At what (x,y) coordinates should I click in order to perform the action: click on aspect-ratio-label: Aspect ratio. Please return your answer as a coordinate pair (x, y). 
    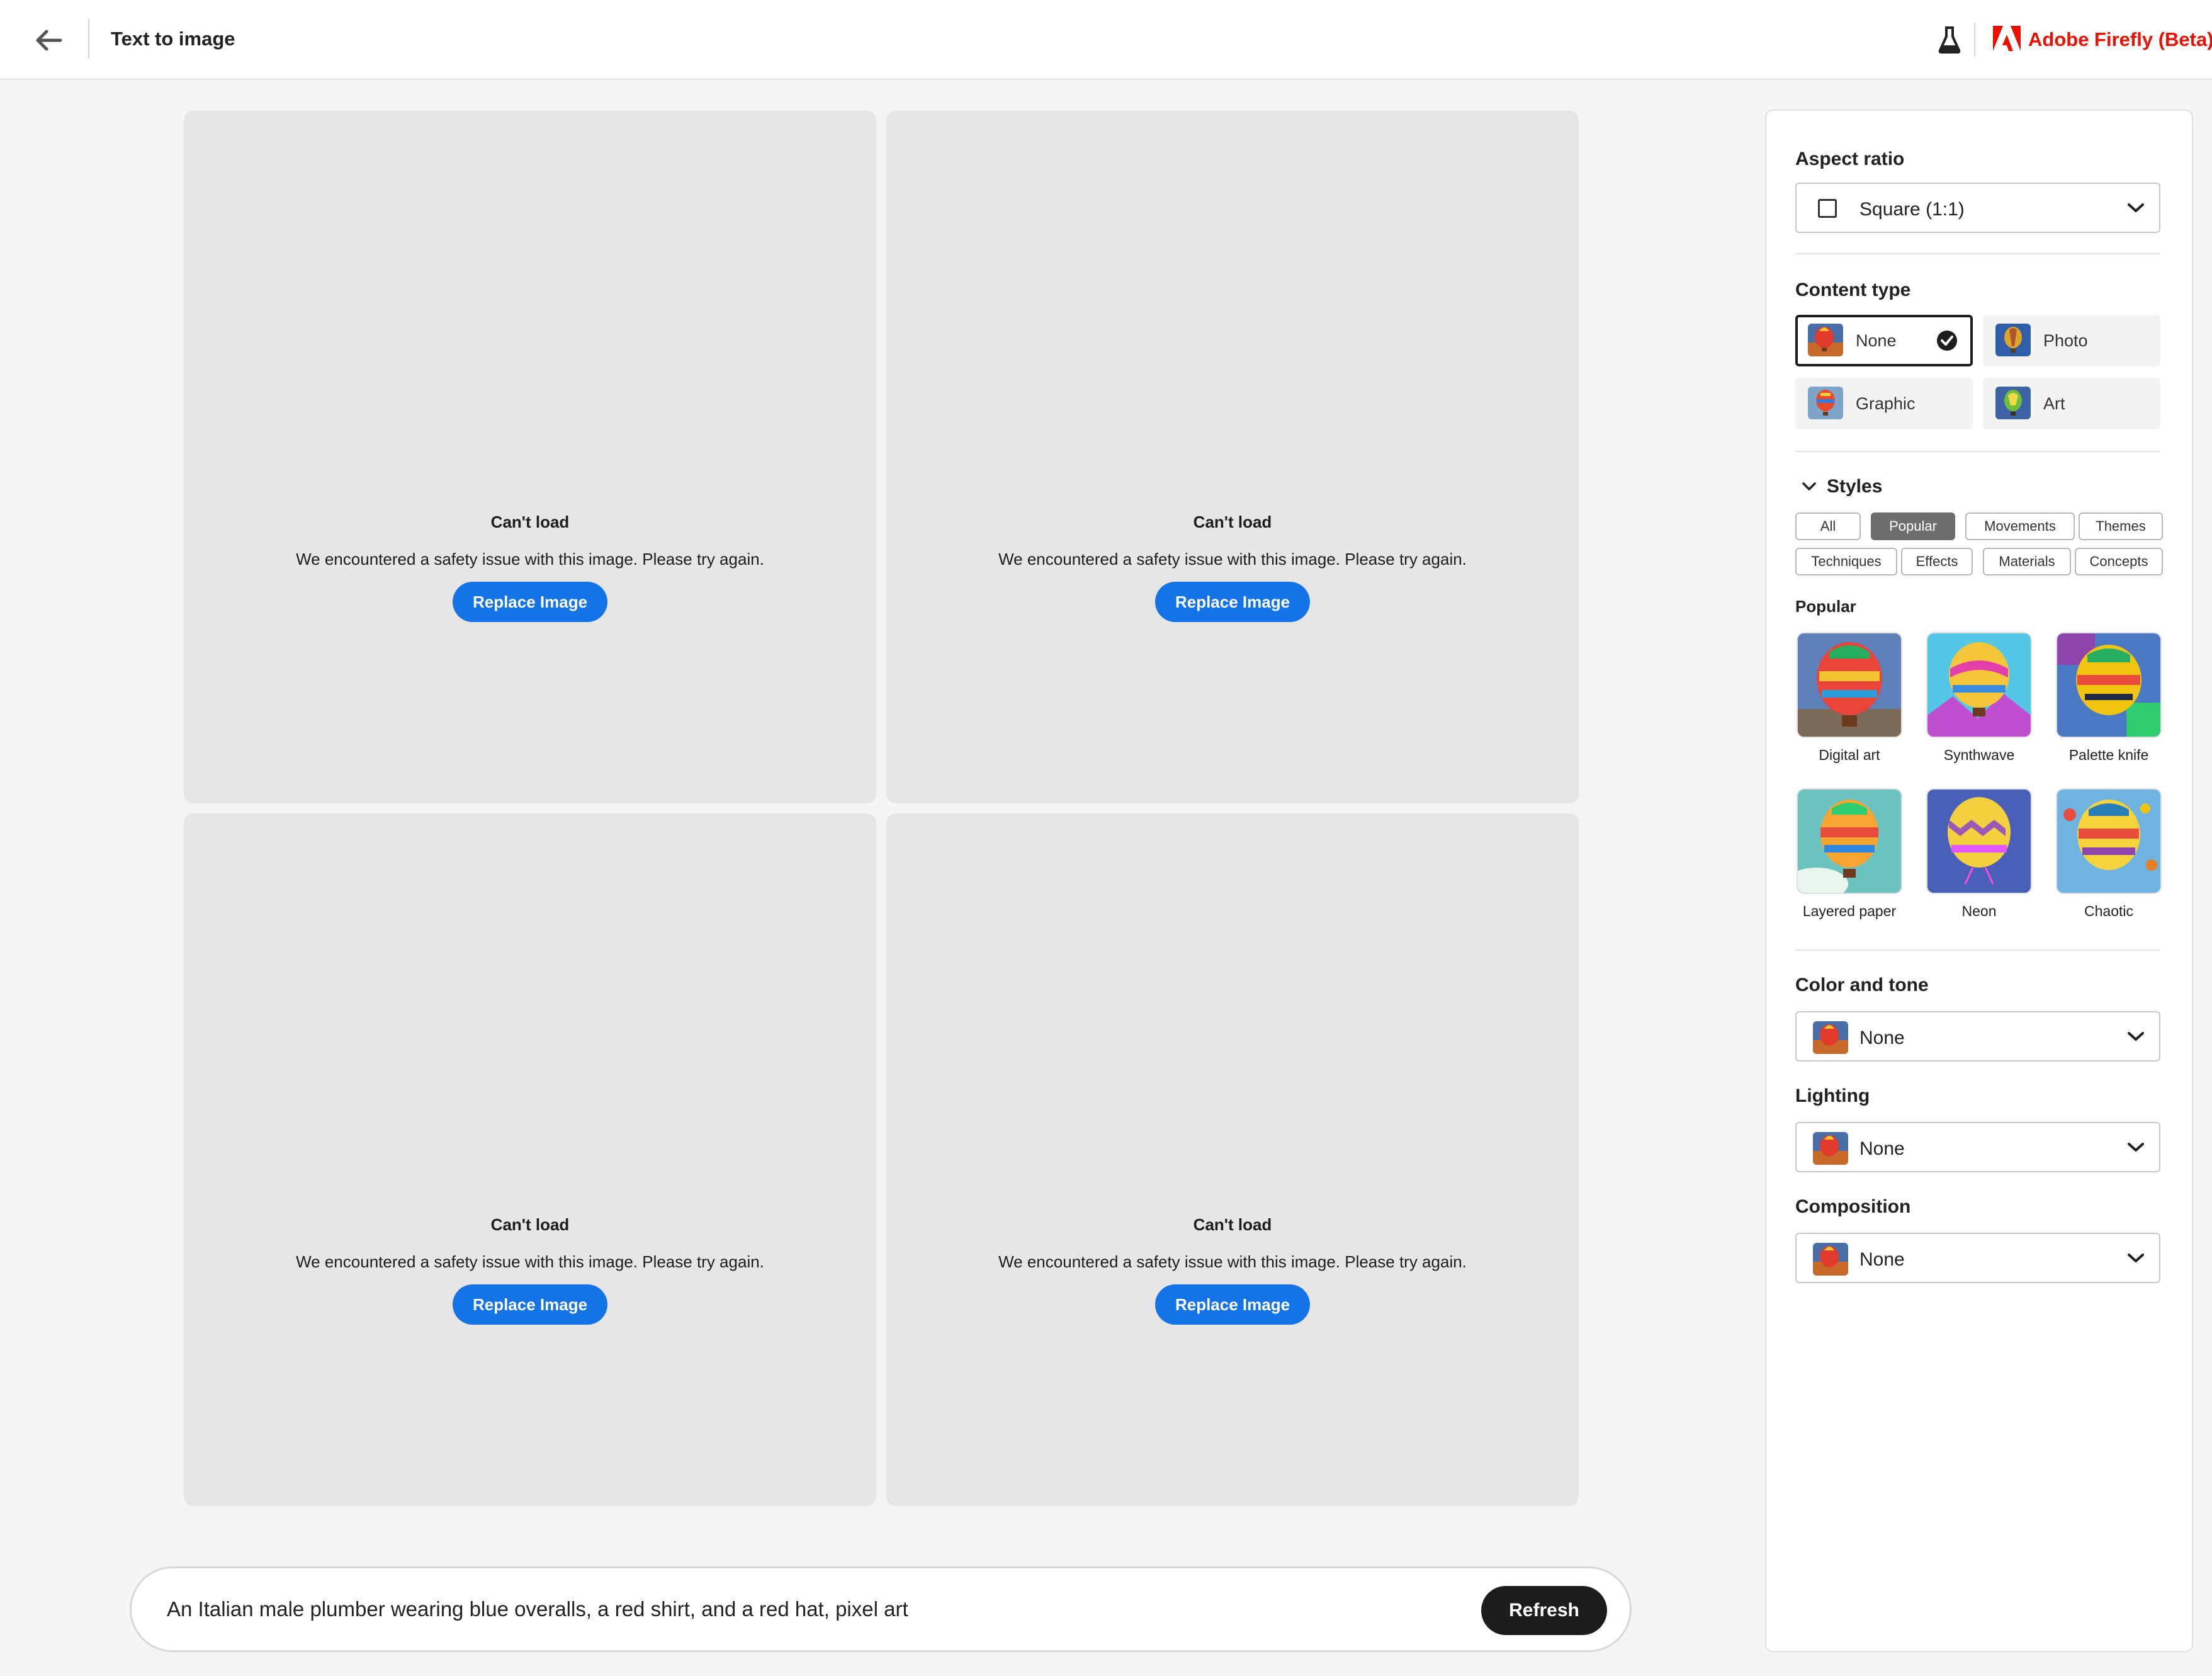
    Looking at the image, I should click on (1850, 159).